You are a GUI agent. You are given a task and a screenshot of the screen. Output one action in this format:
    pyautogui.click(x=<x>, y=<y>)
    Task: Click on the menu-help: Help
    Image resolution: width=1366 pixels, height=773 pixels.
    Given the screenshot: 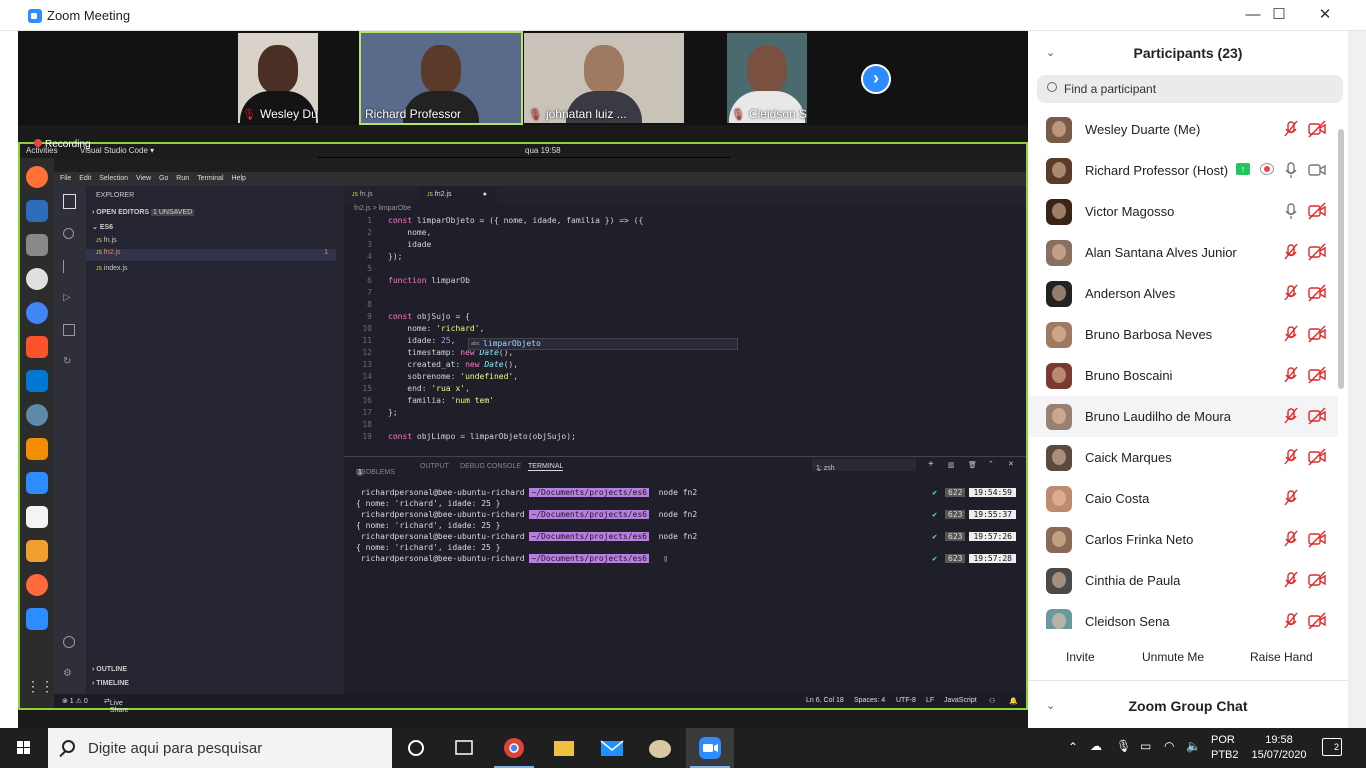 What is the action you would take?
    pyautogui.click(x=239, y=178)
    